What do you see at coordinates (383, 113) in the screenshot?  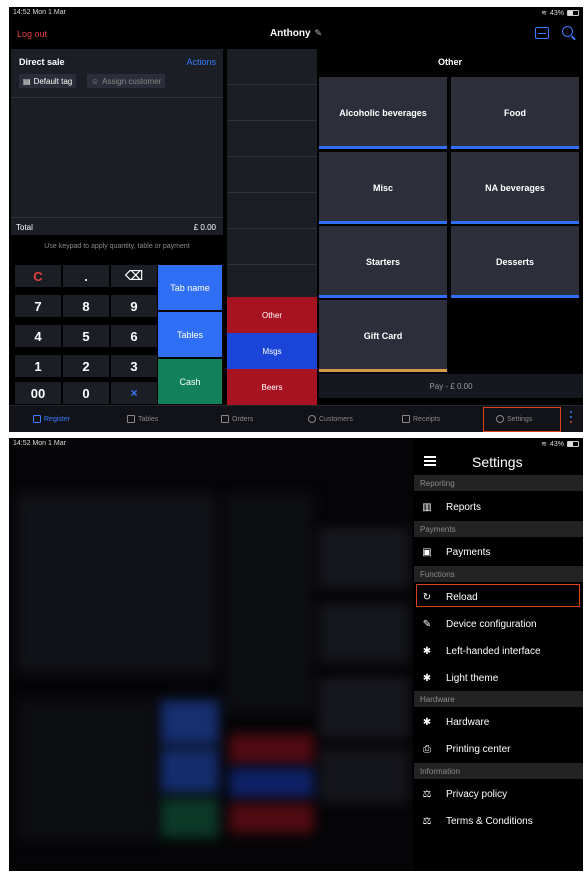 I see `category-alcoholic-beverages: Alcoholic beverages` at bounding box center [383, 113].